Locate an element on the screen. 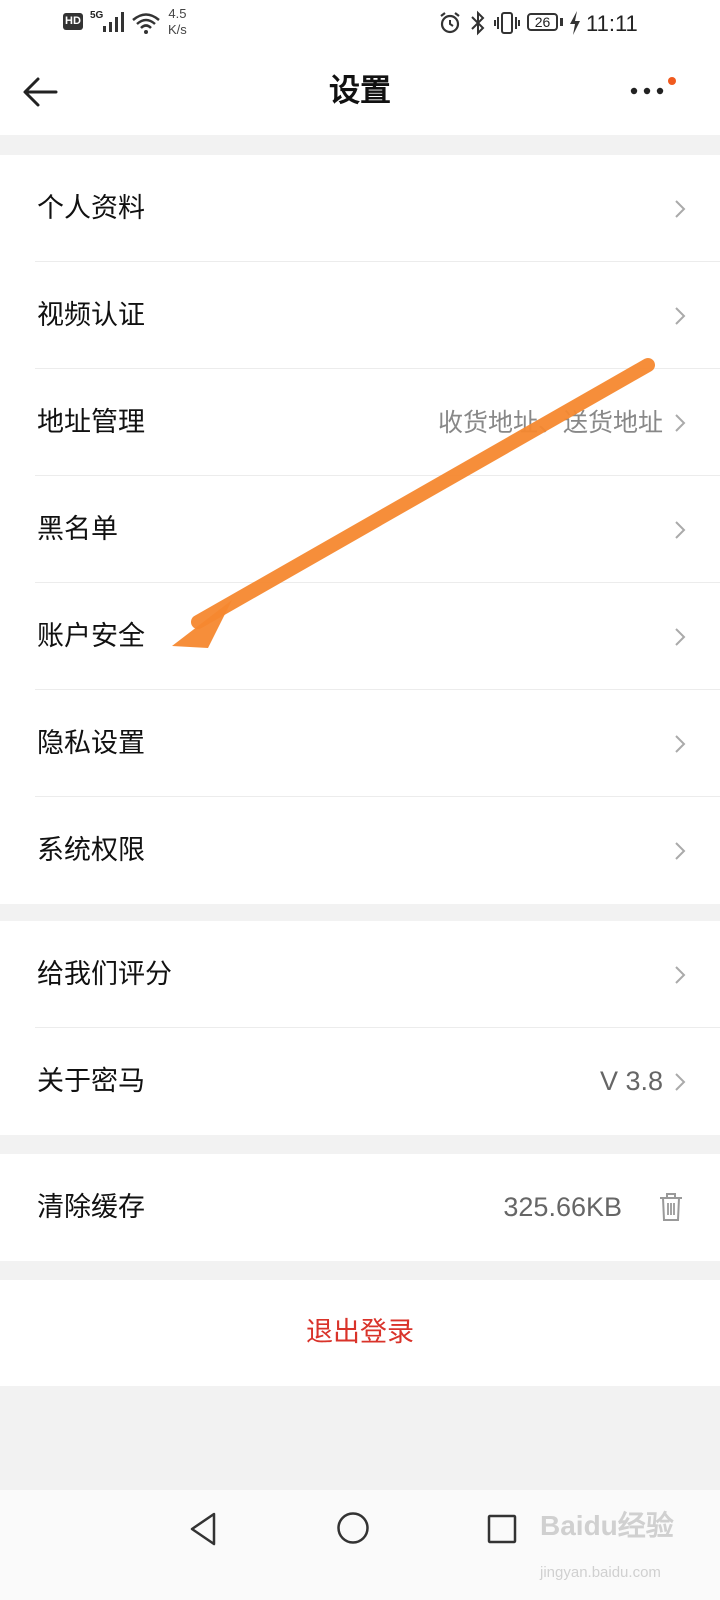 Image resolution: width=720 pixels, height=1600 pixels. item-label: 个人资料 is located at coordinates (91, 208).